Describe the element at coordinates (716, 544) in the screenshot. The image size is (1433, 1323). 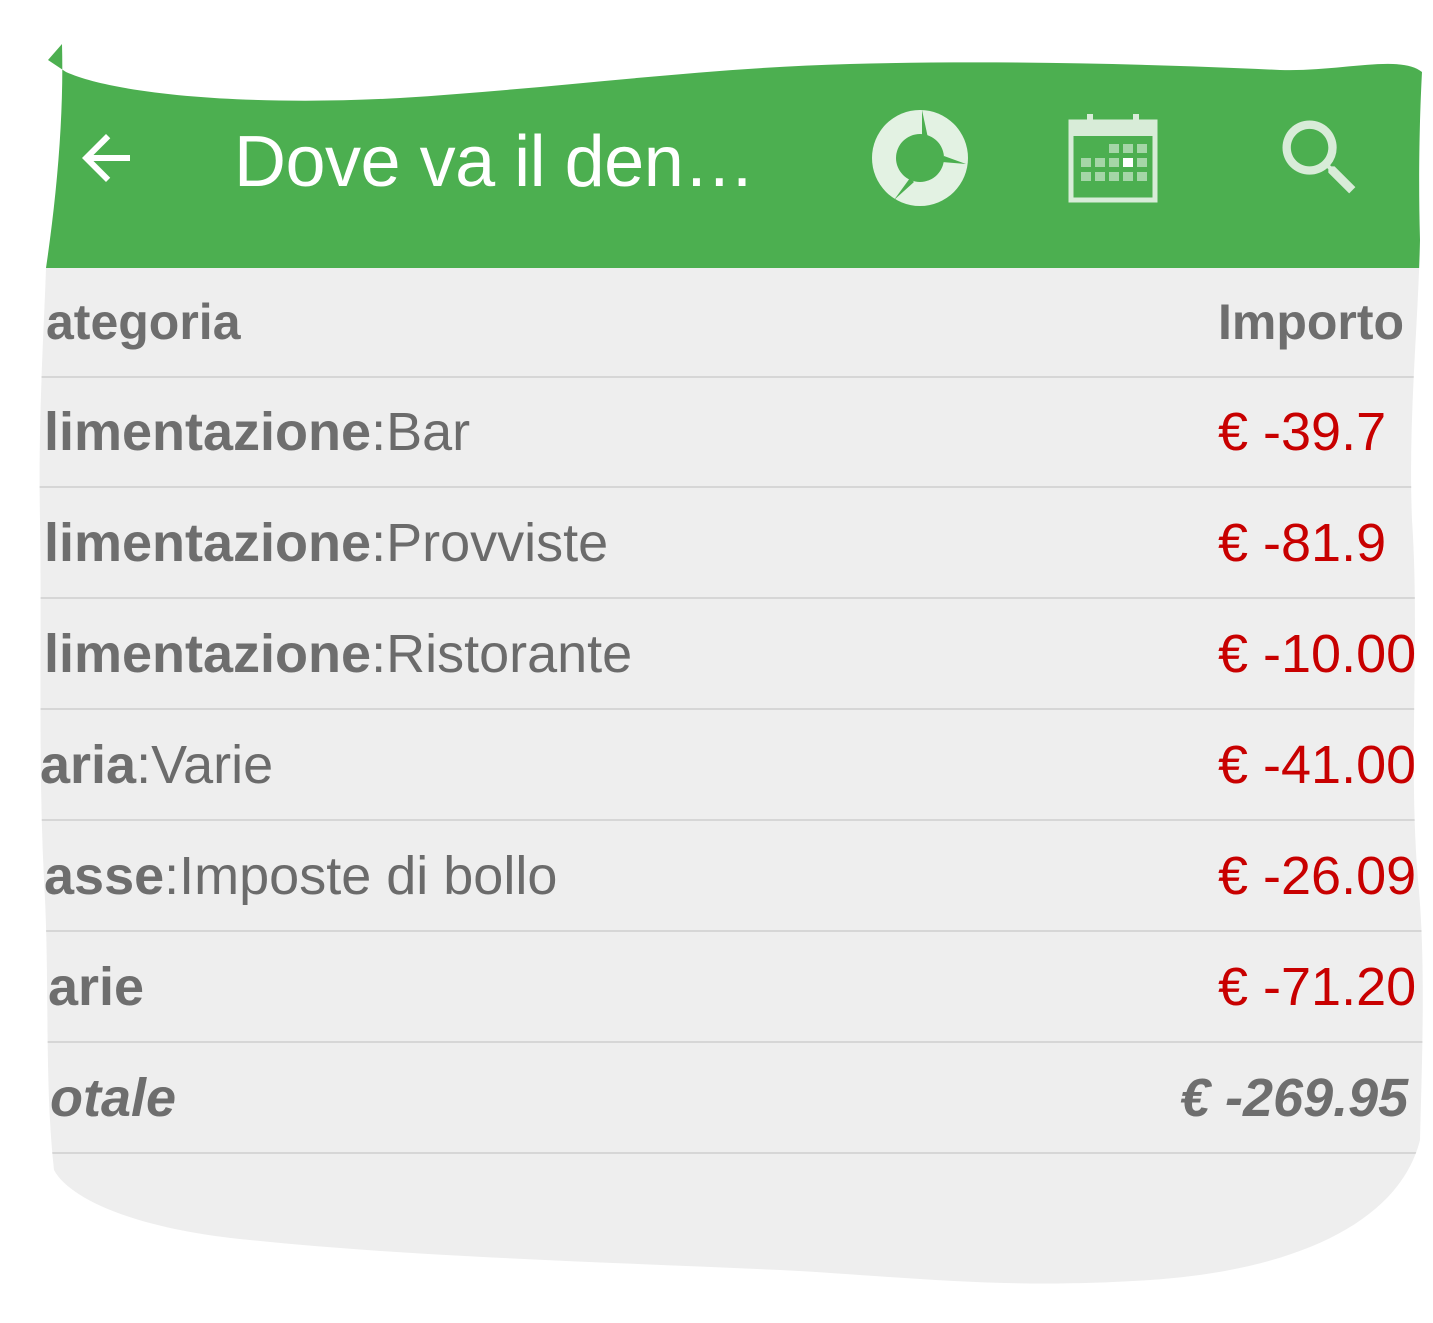
I see `table-row: limentazione : Provviste € -81.9` at that location.